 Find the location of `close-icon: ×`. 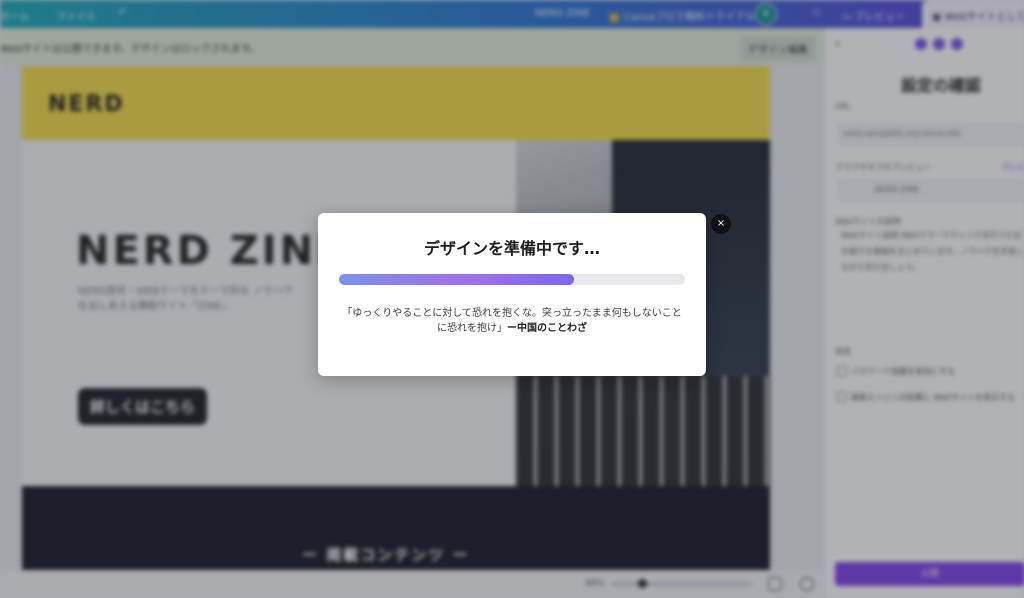

close-icon: × is located at coordinates (721, 224).